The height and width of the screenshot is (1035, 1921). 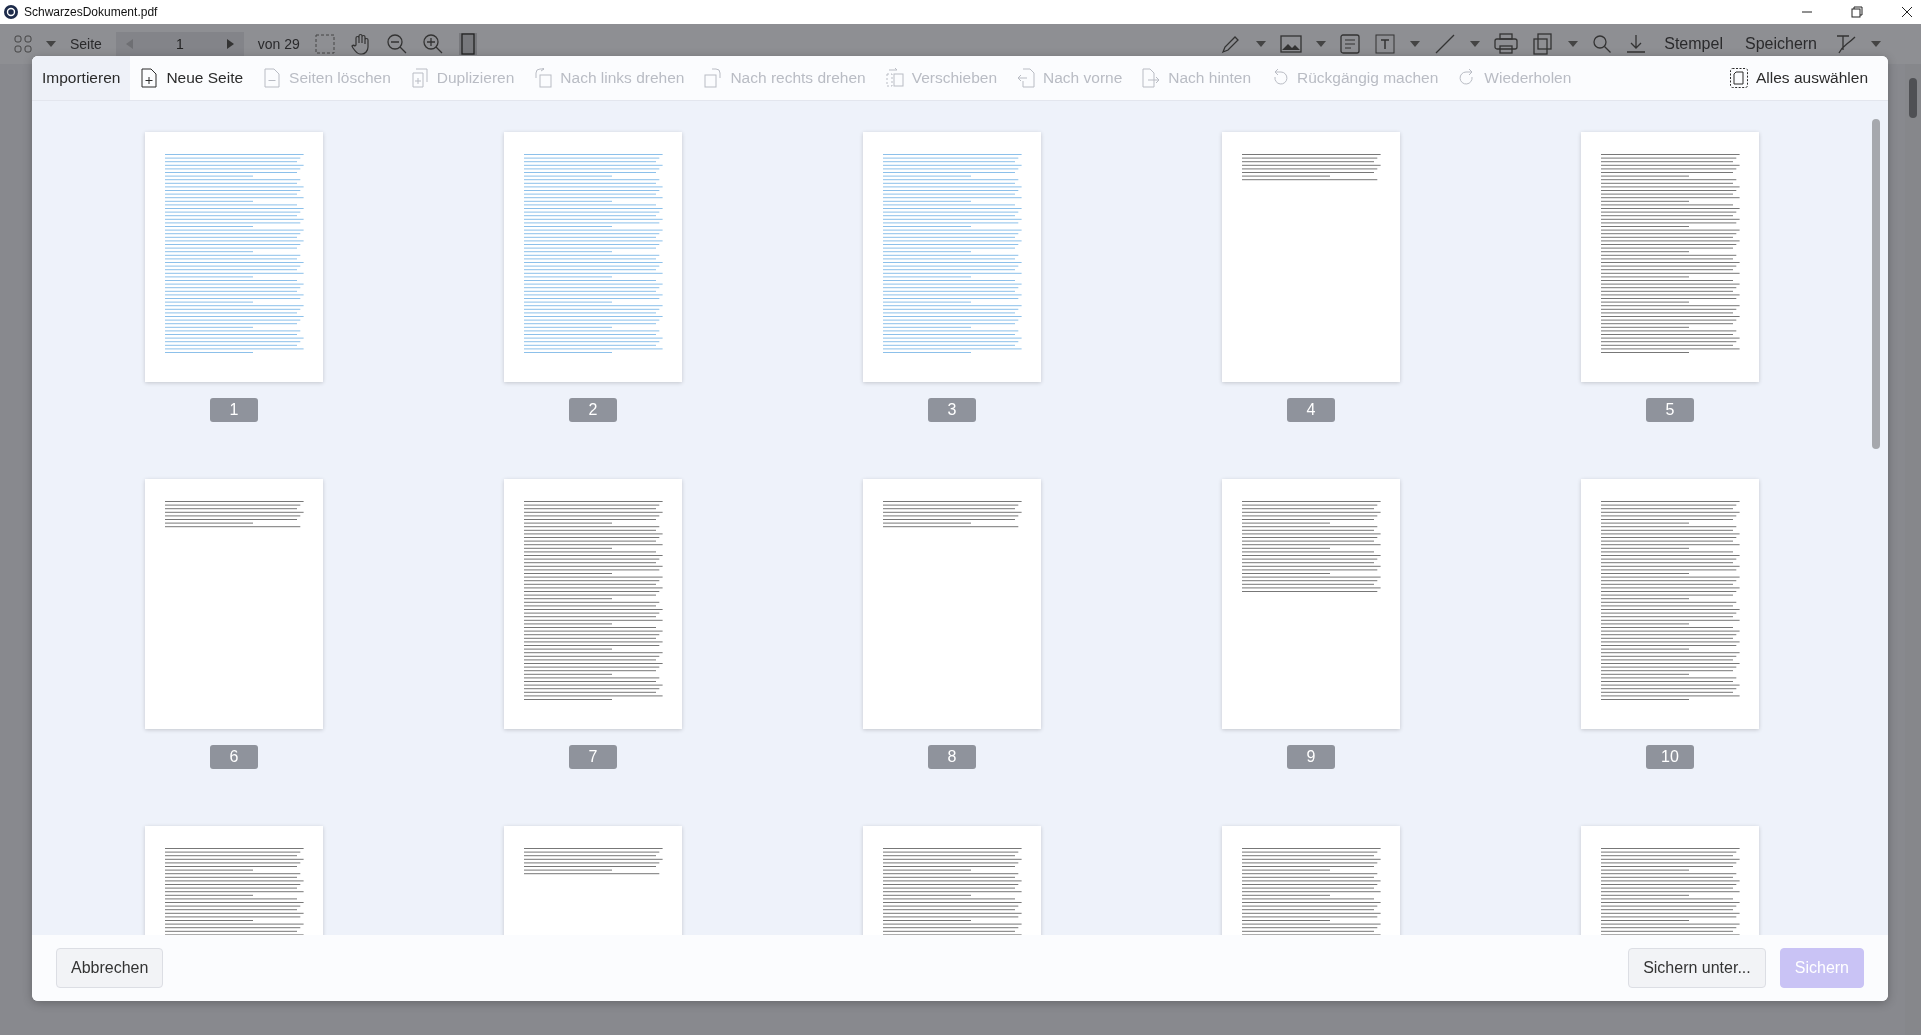 I want to click on page-number: 1, so click(x=234, y=410).